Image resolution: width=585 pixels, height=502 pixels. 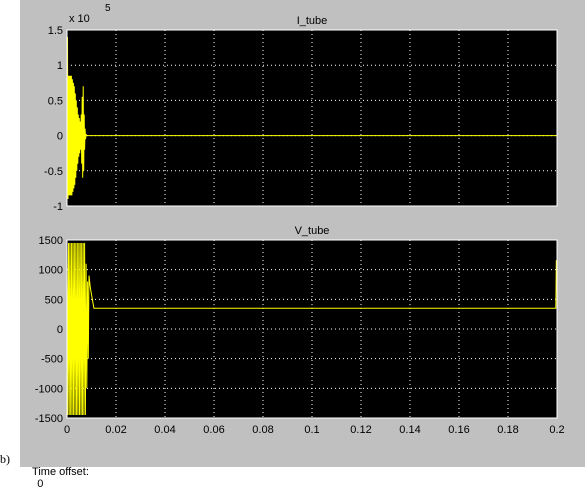 I want to click on x-tick-label: 0.1, so click(x=311, y=430).